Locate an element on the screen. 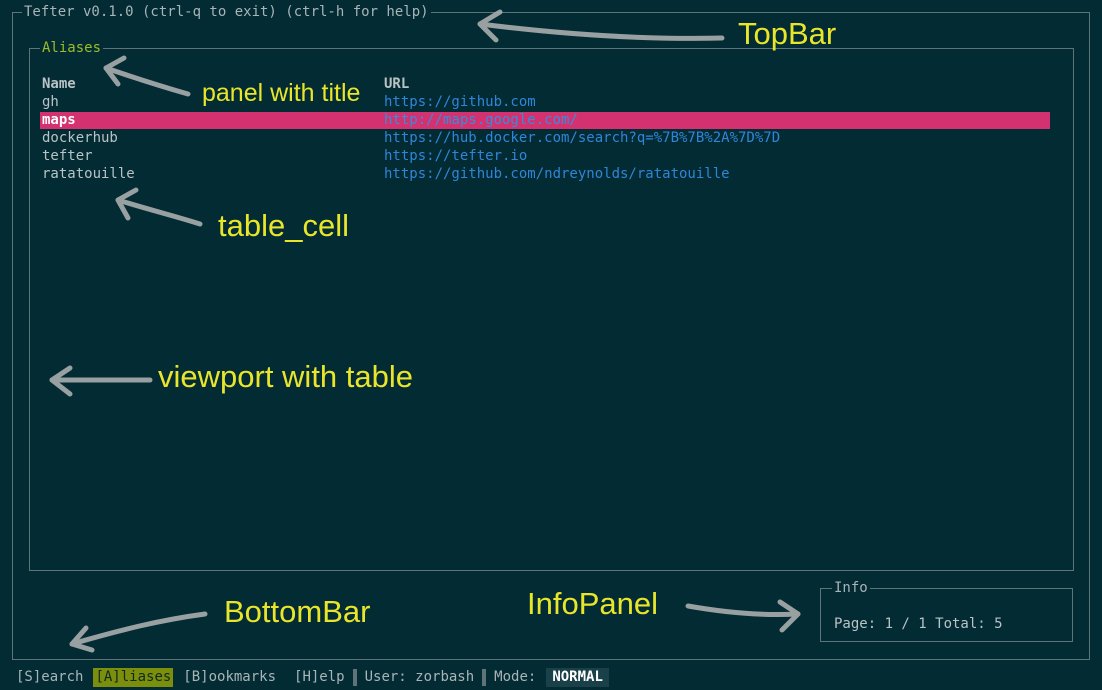 This screenshot has width=1102, height=690. table-cell-name: gh is located at coordinates (50, 102).